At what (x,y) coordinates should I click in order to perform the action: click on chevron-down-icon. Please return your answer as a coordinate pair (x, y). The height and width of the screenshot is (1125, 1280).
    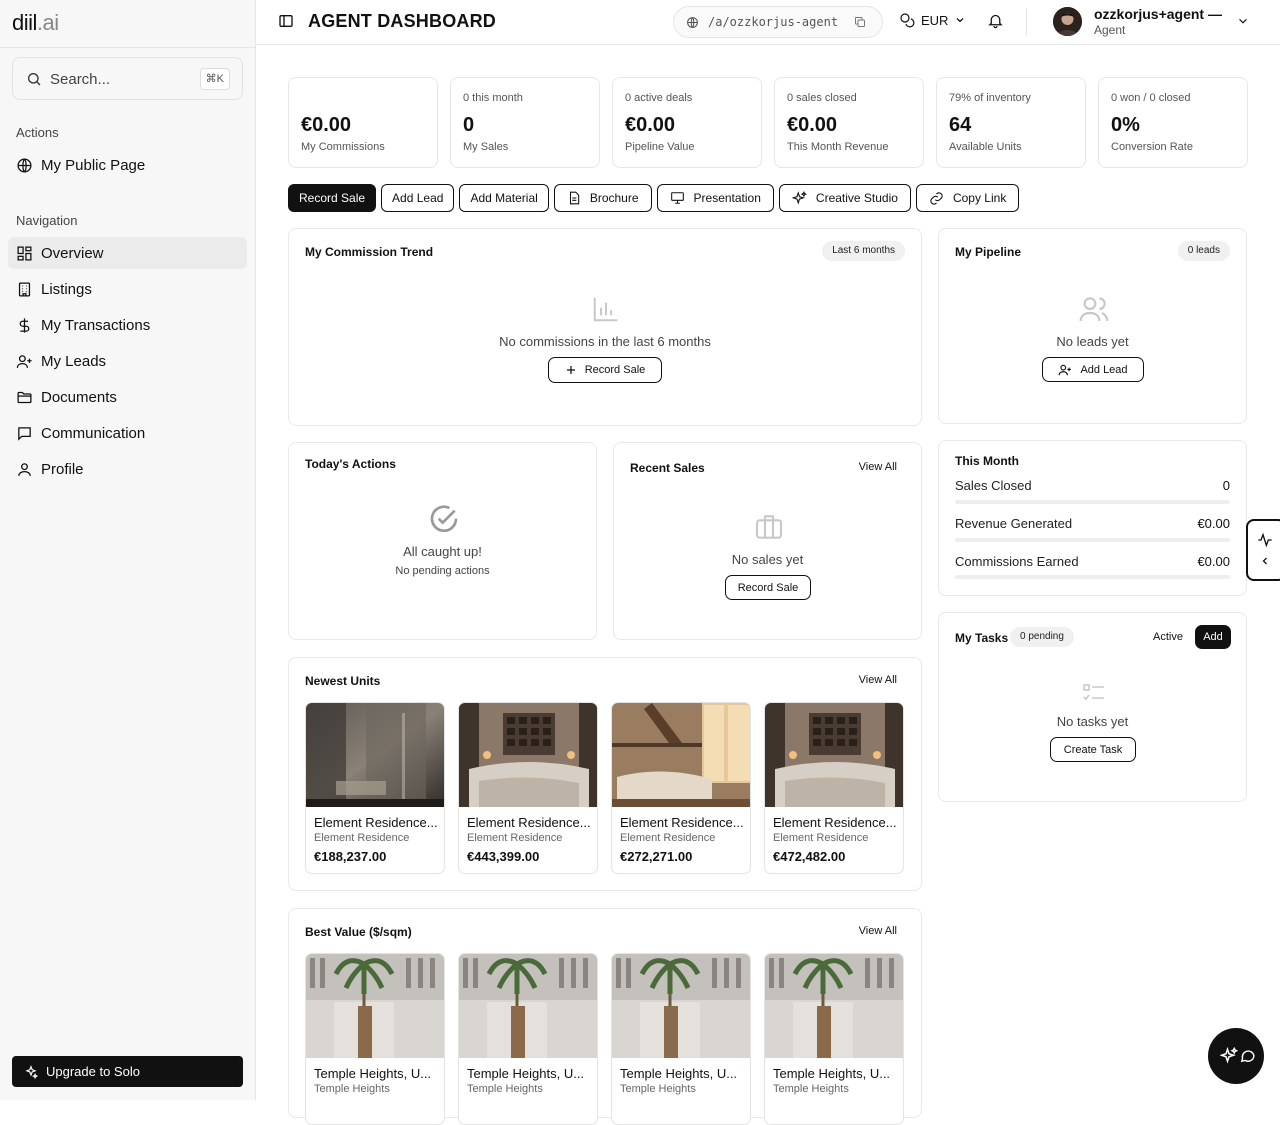
    Looking at the image, I should click on (1243, 21).